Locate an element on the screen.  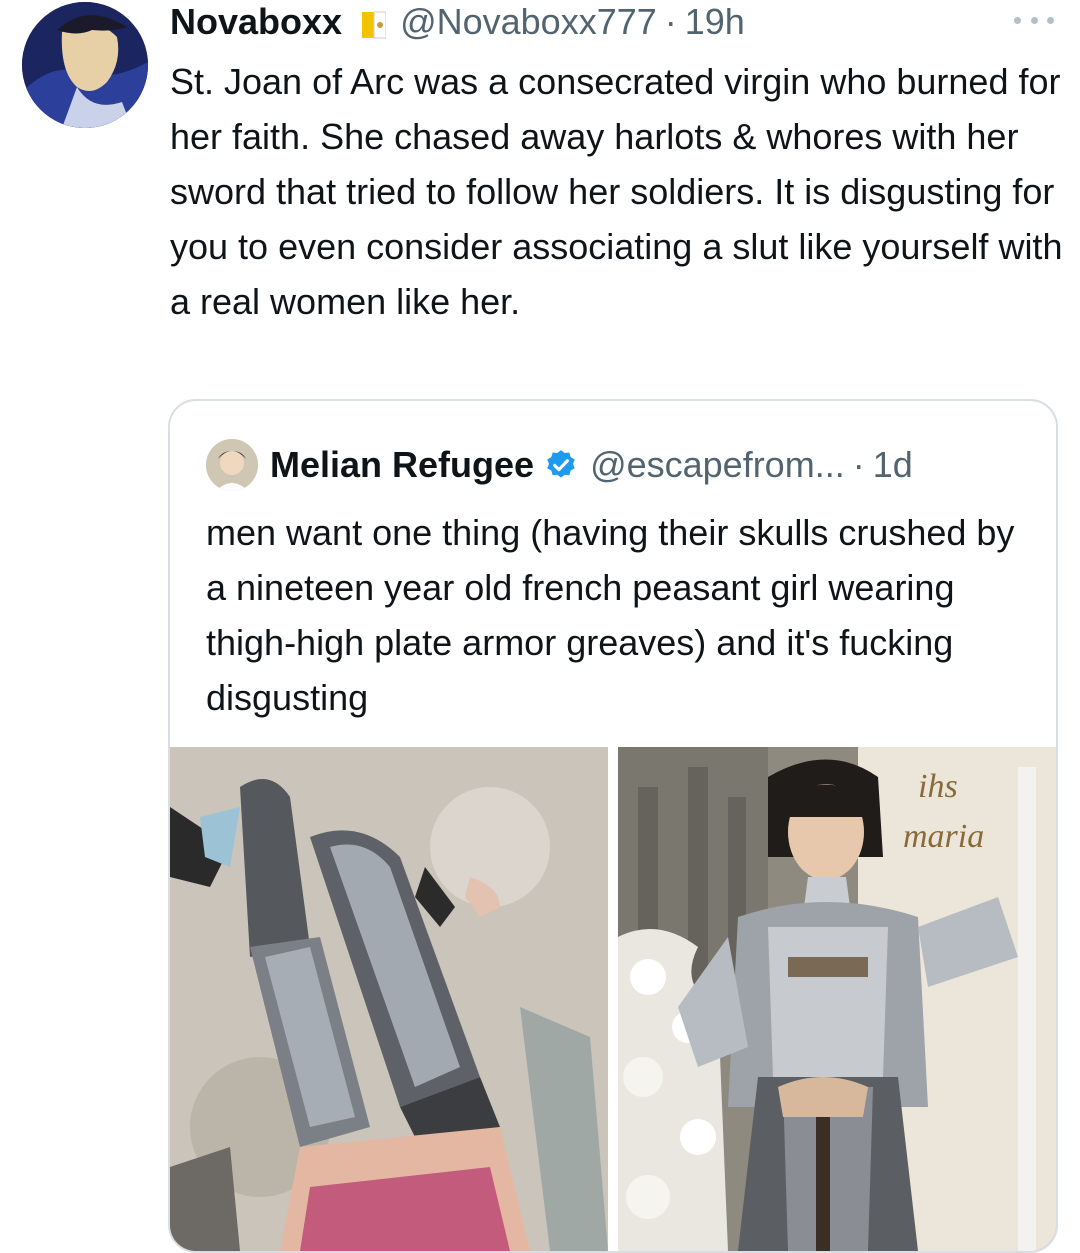
quoted-author-name: Melian Refugee is located at coordinates (402, 465).